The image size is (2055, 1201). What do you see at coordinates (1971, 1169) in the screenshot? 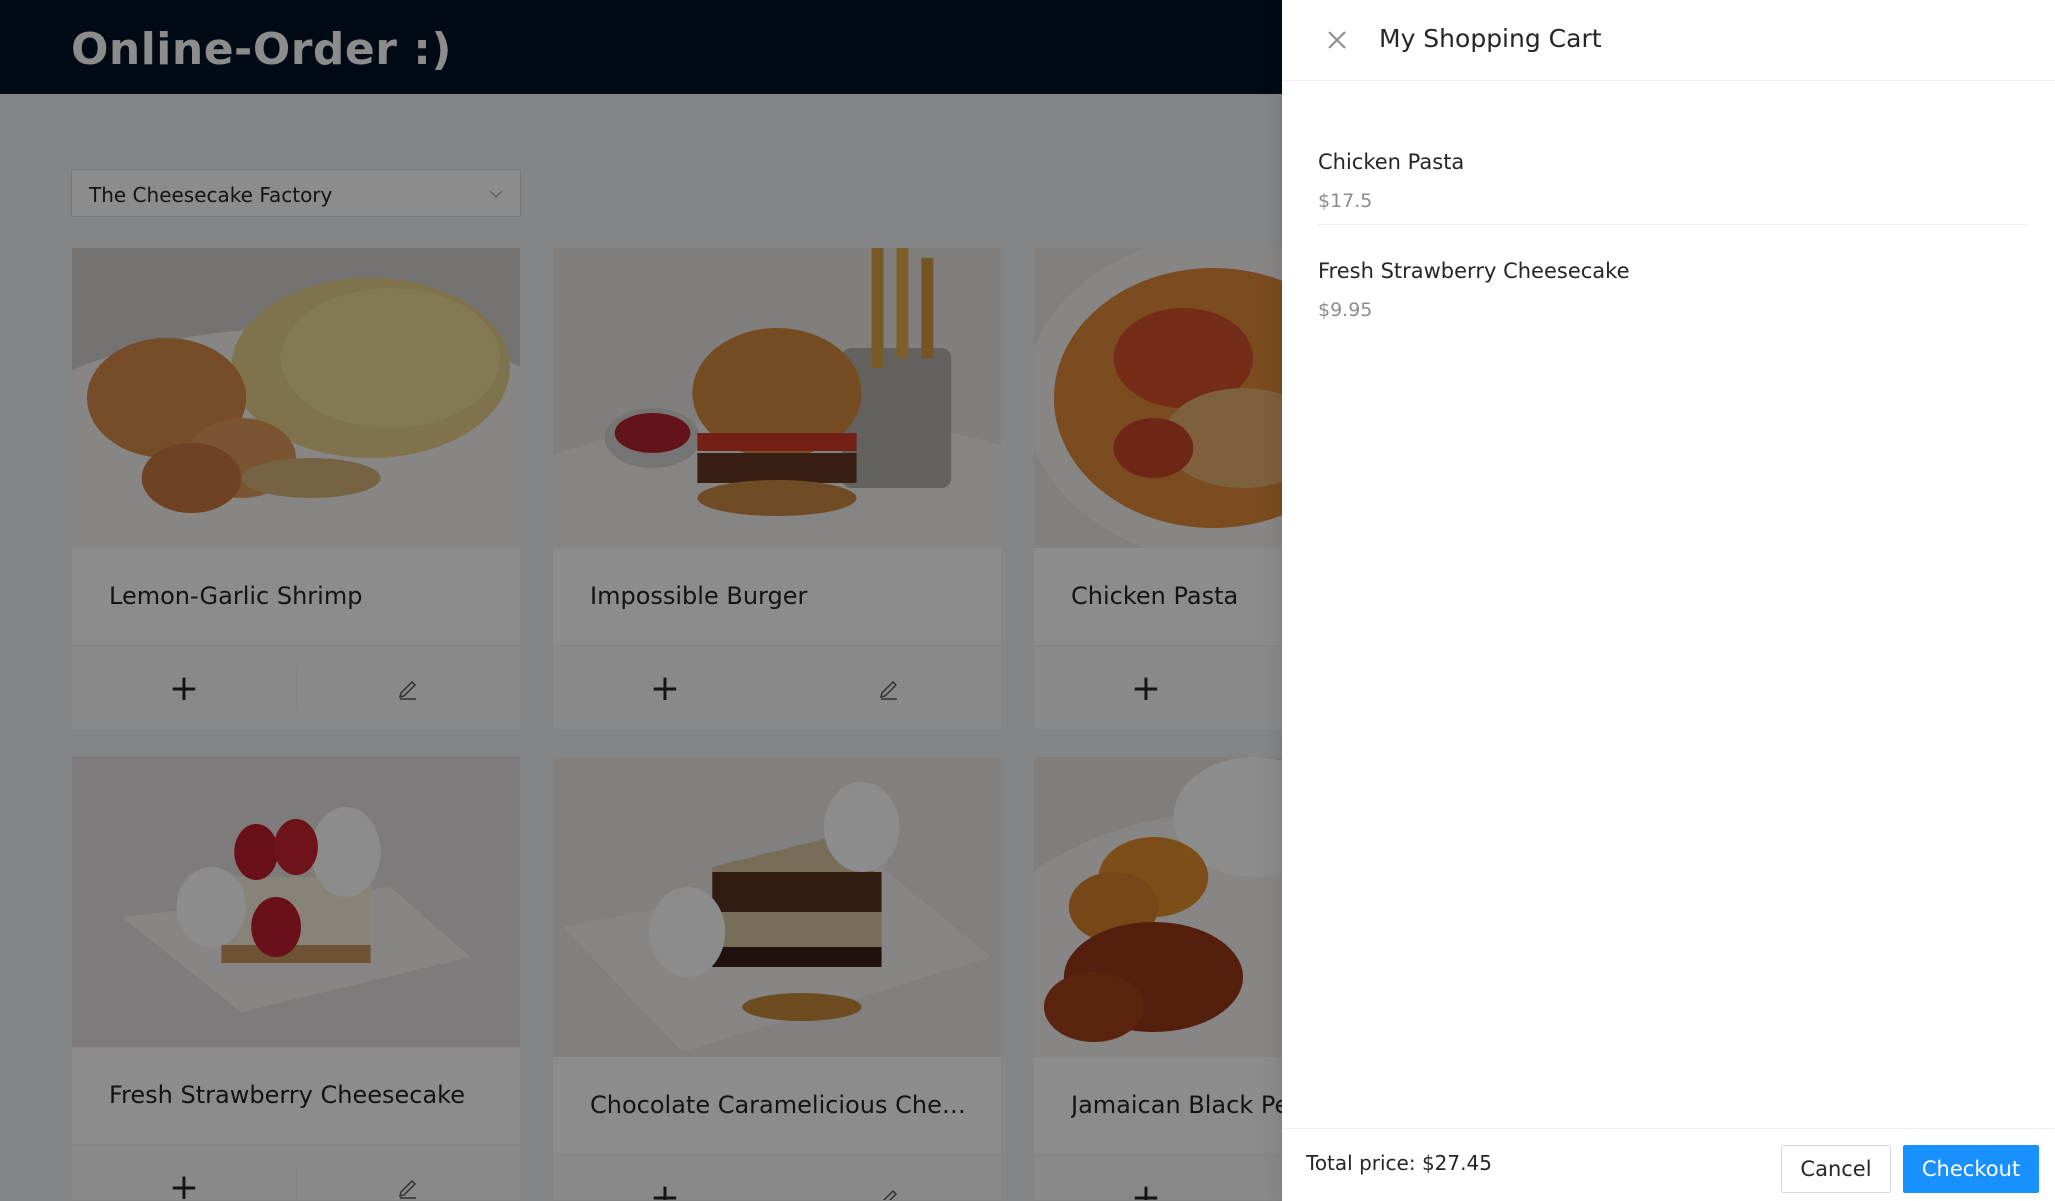
I see `checkout-button: Checkout` at bounding box center [1971, 1169].